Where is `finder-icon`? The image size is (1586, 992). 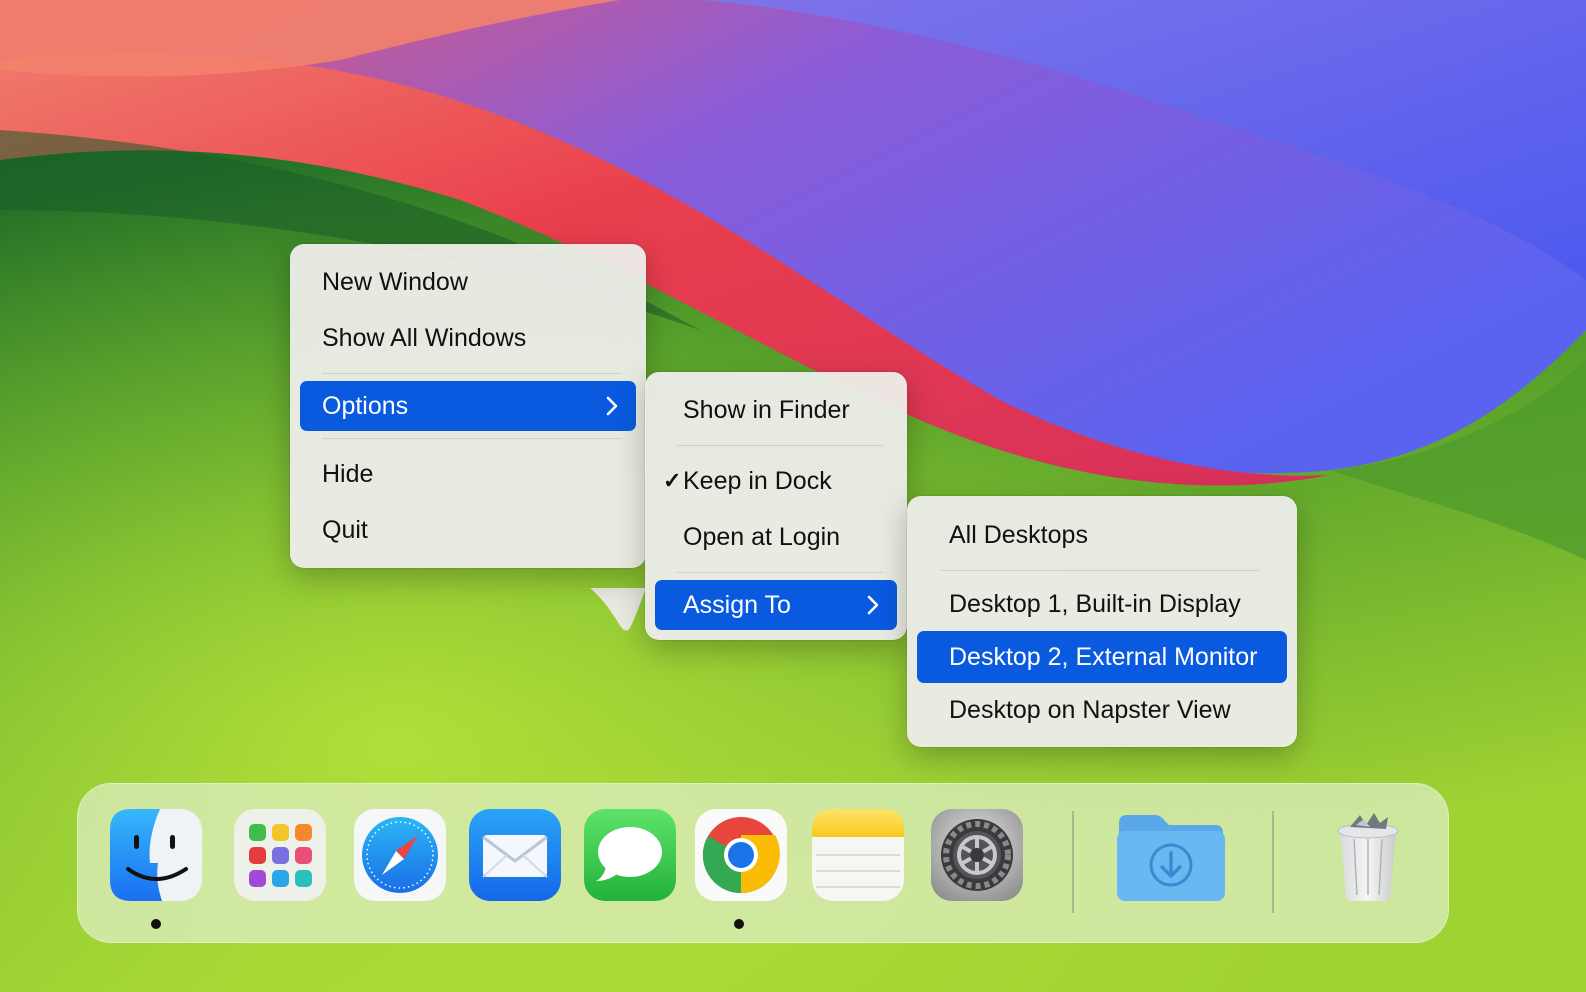
finder-icon is located at coordinates (156, 855).